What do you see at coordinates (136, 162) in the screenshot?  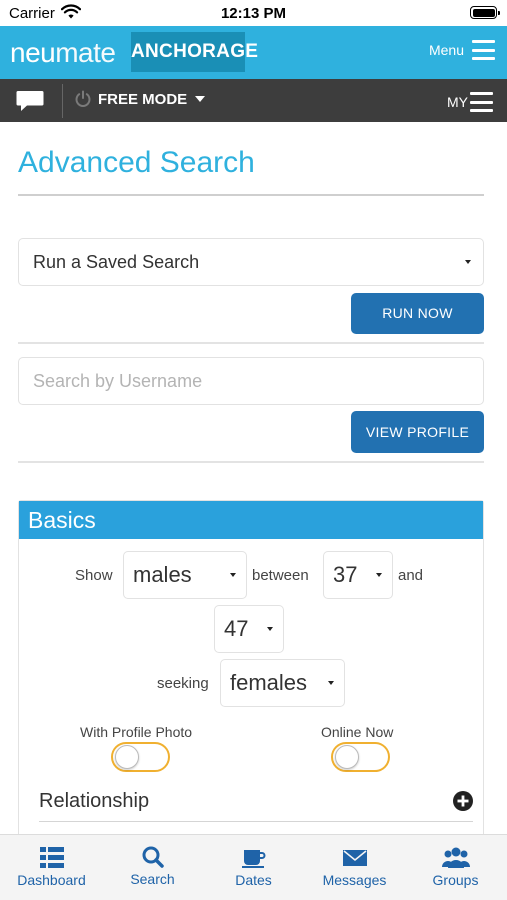 I see `page-title: Advanced Search` at bounding box center [136, 162].